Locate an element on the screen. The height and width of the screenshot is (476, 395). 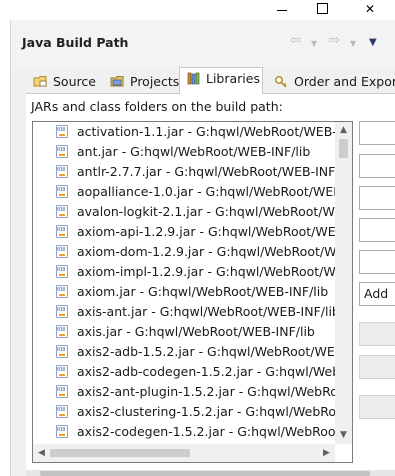
maximize-button is located at coordinates (321, 10).